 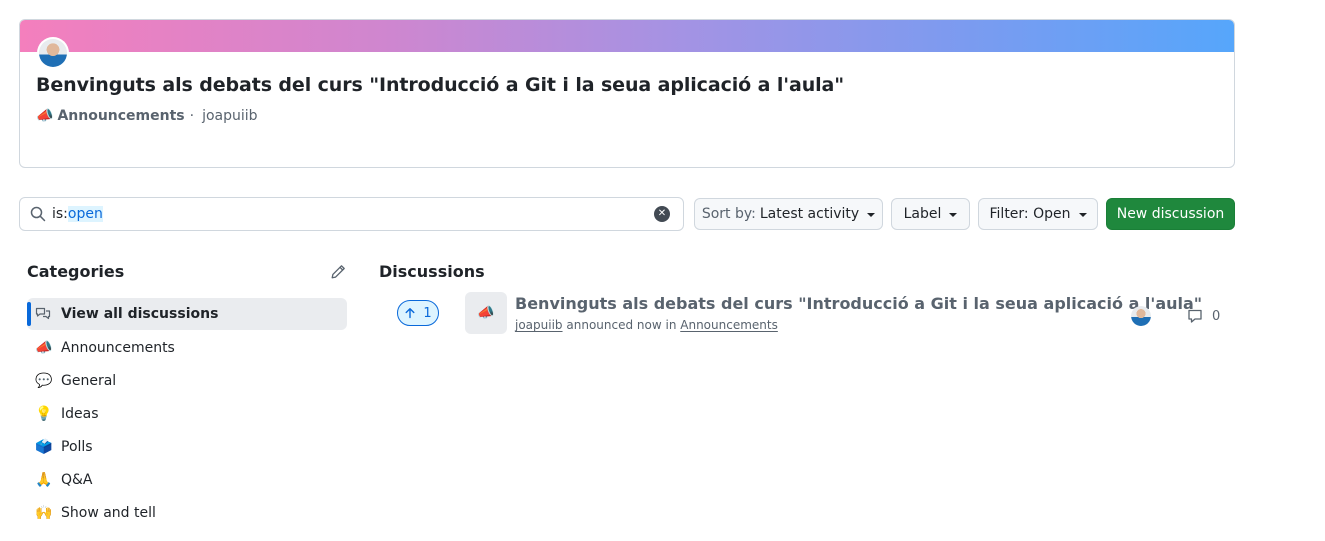 What do you see at coordinates (1195, 316) in the screenshot?
I see `comment-icon` at bounding box center [1195, 316].